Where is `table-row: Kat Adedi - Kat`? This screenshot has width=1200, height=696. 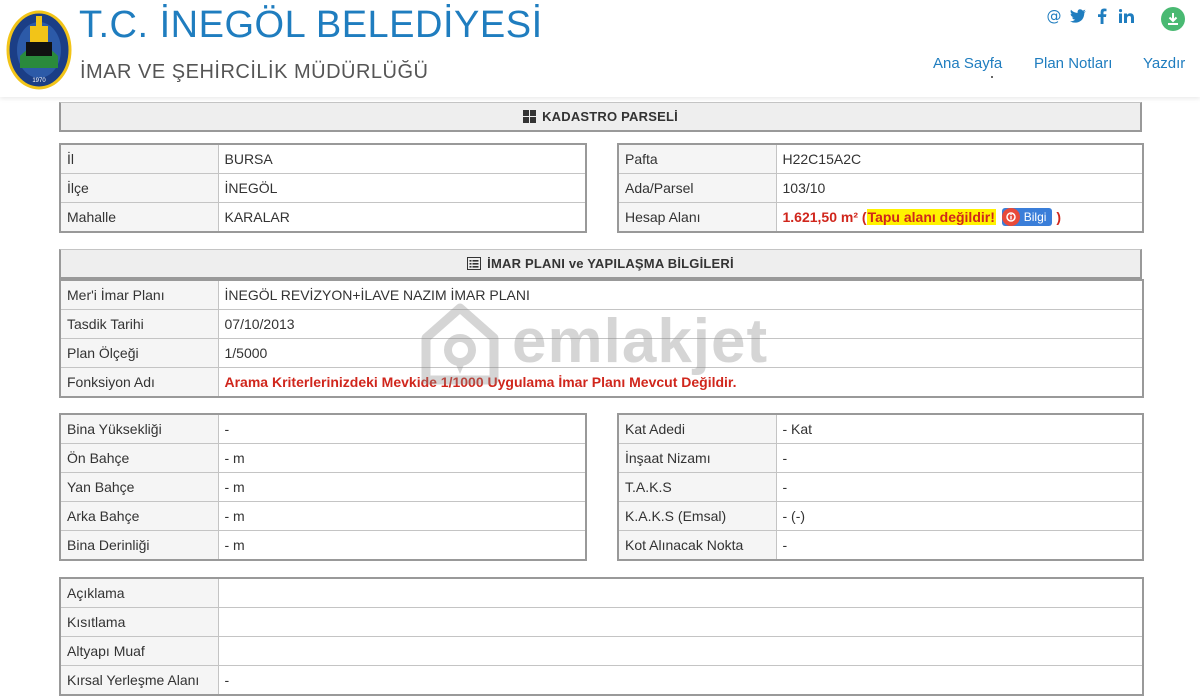 table-row: Kat Adedi - Kat is located at coordinates (880, 428).